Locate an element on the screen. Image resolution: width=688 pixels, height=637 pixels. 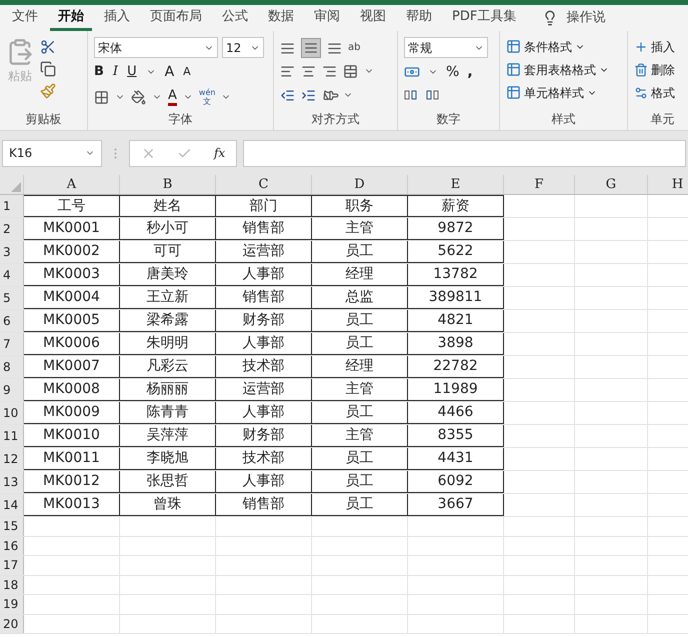
drag-handle-icon is located at coordinates (115, 153).